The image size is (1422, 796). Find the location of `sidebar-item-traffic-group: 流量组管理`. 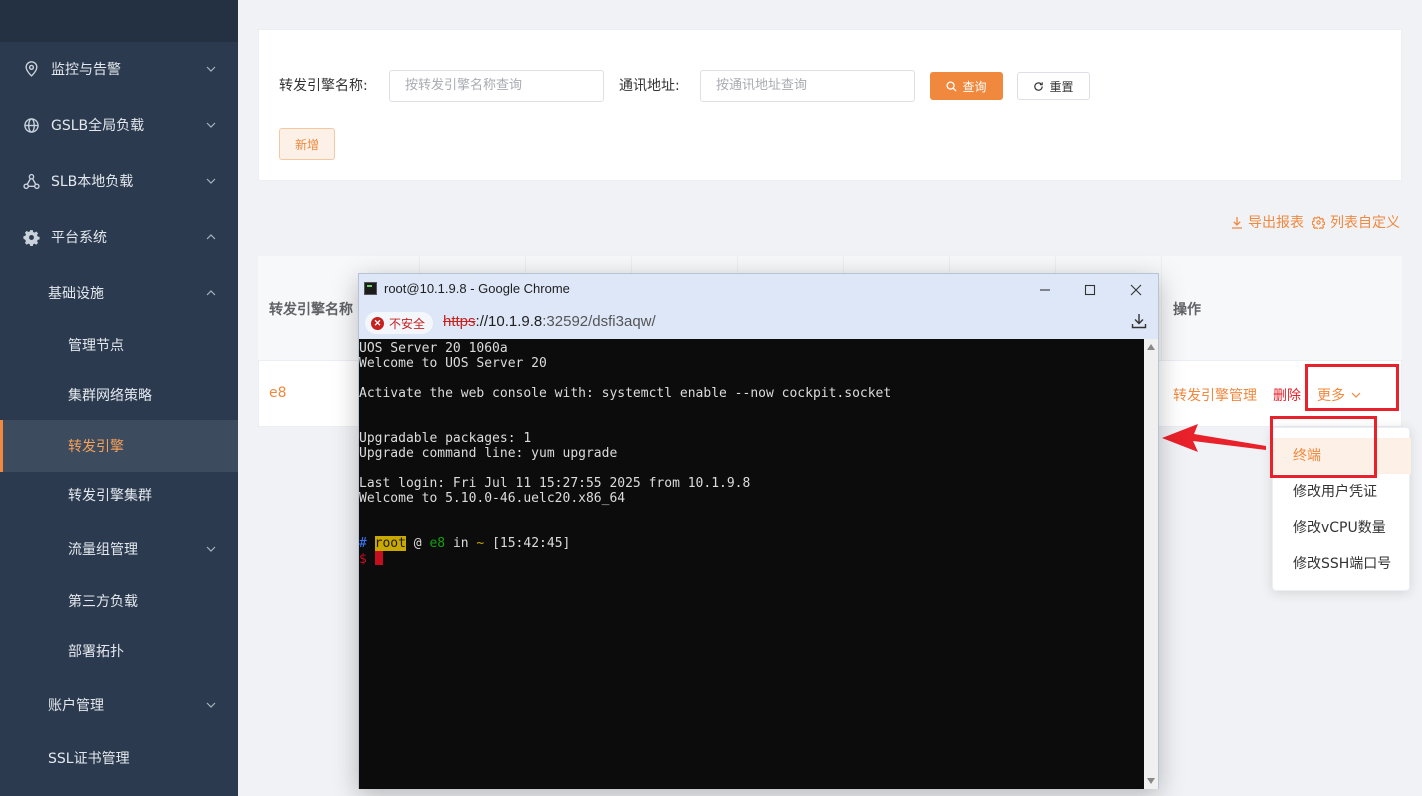

sidebar-item-traffic-group: 流量组管理 is located at coordinates (119, 549).